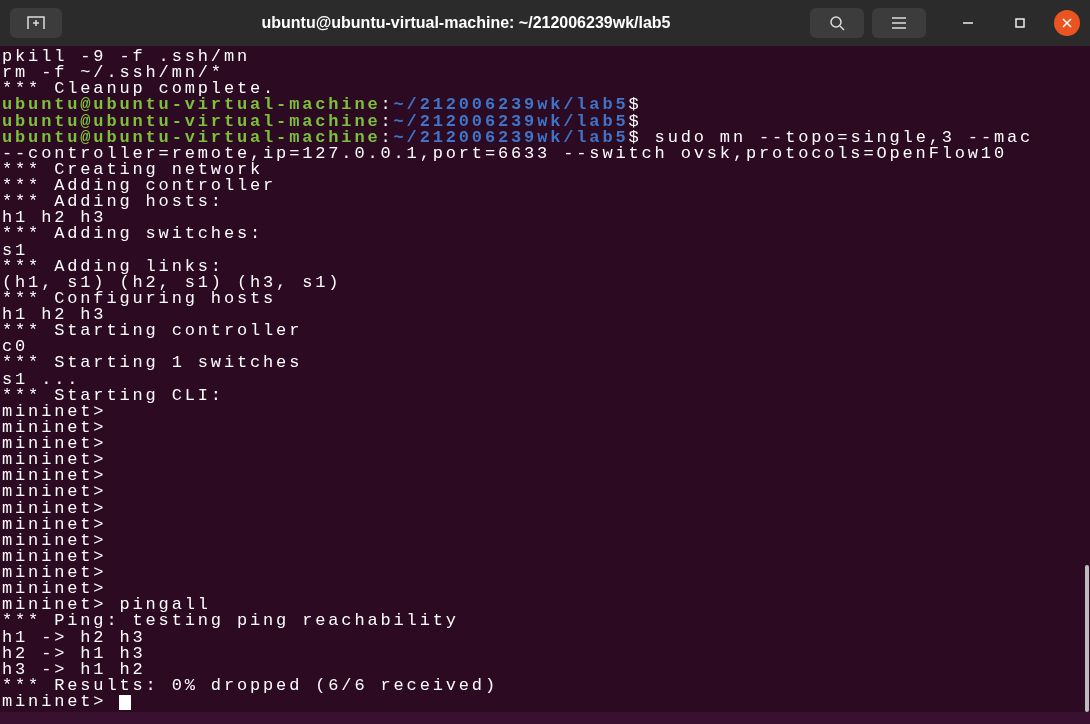 The height and width of the screenshot is (724, 1090). Describe the element at coordinates (172, 282) in the screenshot. I see `terminal-line: (h1, s1) (h2, s1) (h3, s1)` at that location.